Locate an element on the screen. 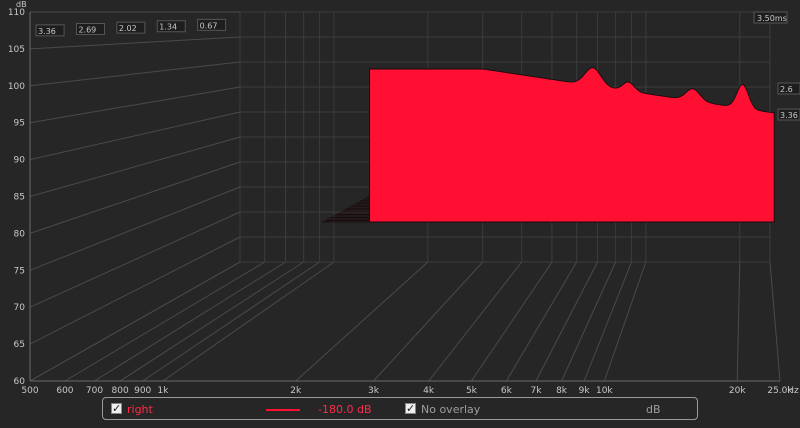  x-tick-label: 6k is located at coordinates (507, 391).